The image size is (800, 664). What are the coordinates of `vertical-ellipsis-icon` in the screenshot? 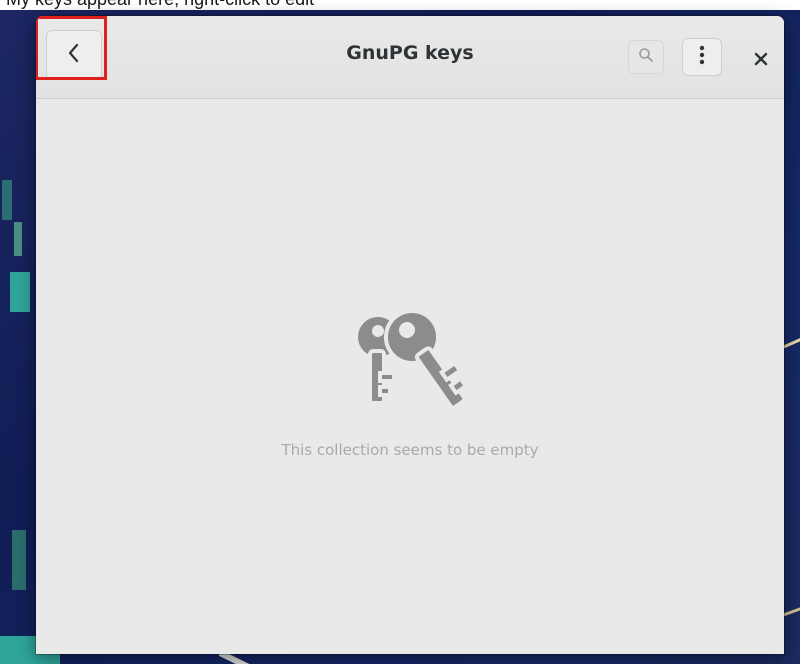 It's located at (702, 57).